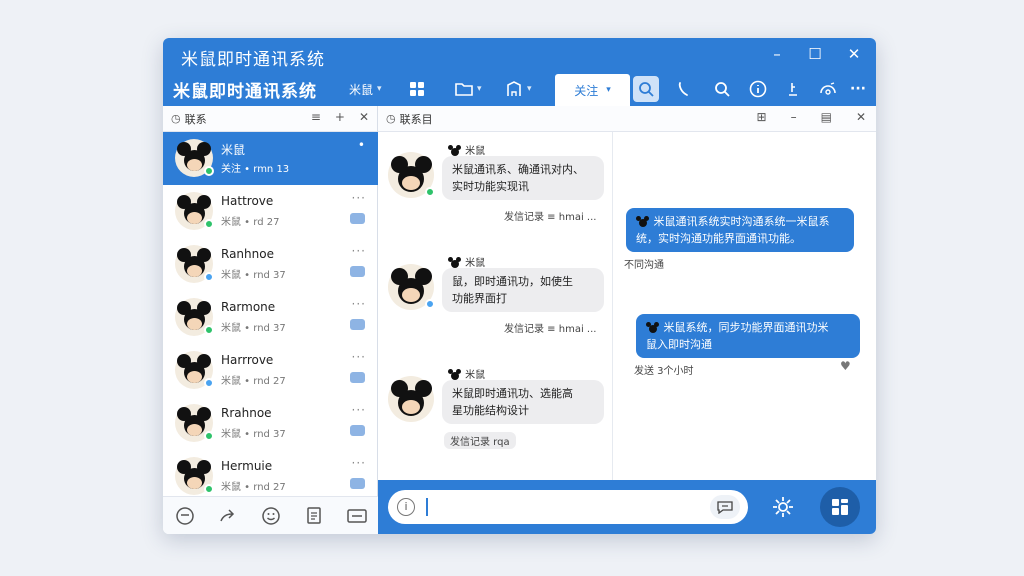  I want to click on pin-icon, so click(793, 89).